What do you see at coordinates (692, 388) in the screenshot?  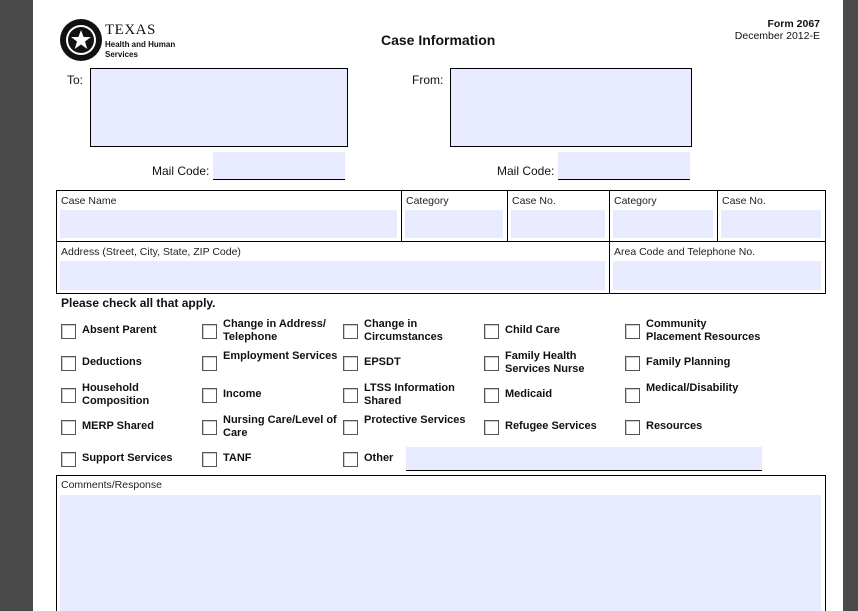 I see `checkbox-label-2-4: Medical/Disability` at bounding box center [692, 388].